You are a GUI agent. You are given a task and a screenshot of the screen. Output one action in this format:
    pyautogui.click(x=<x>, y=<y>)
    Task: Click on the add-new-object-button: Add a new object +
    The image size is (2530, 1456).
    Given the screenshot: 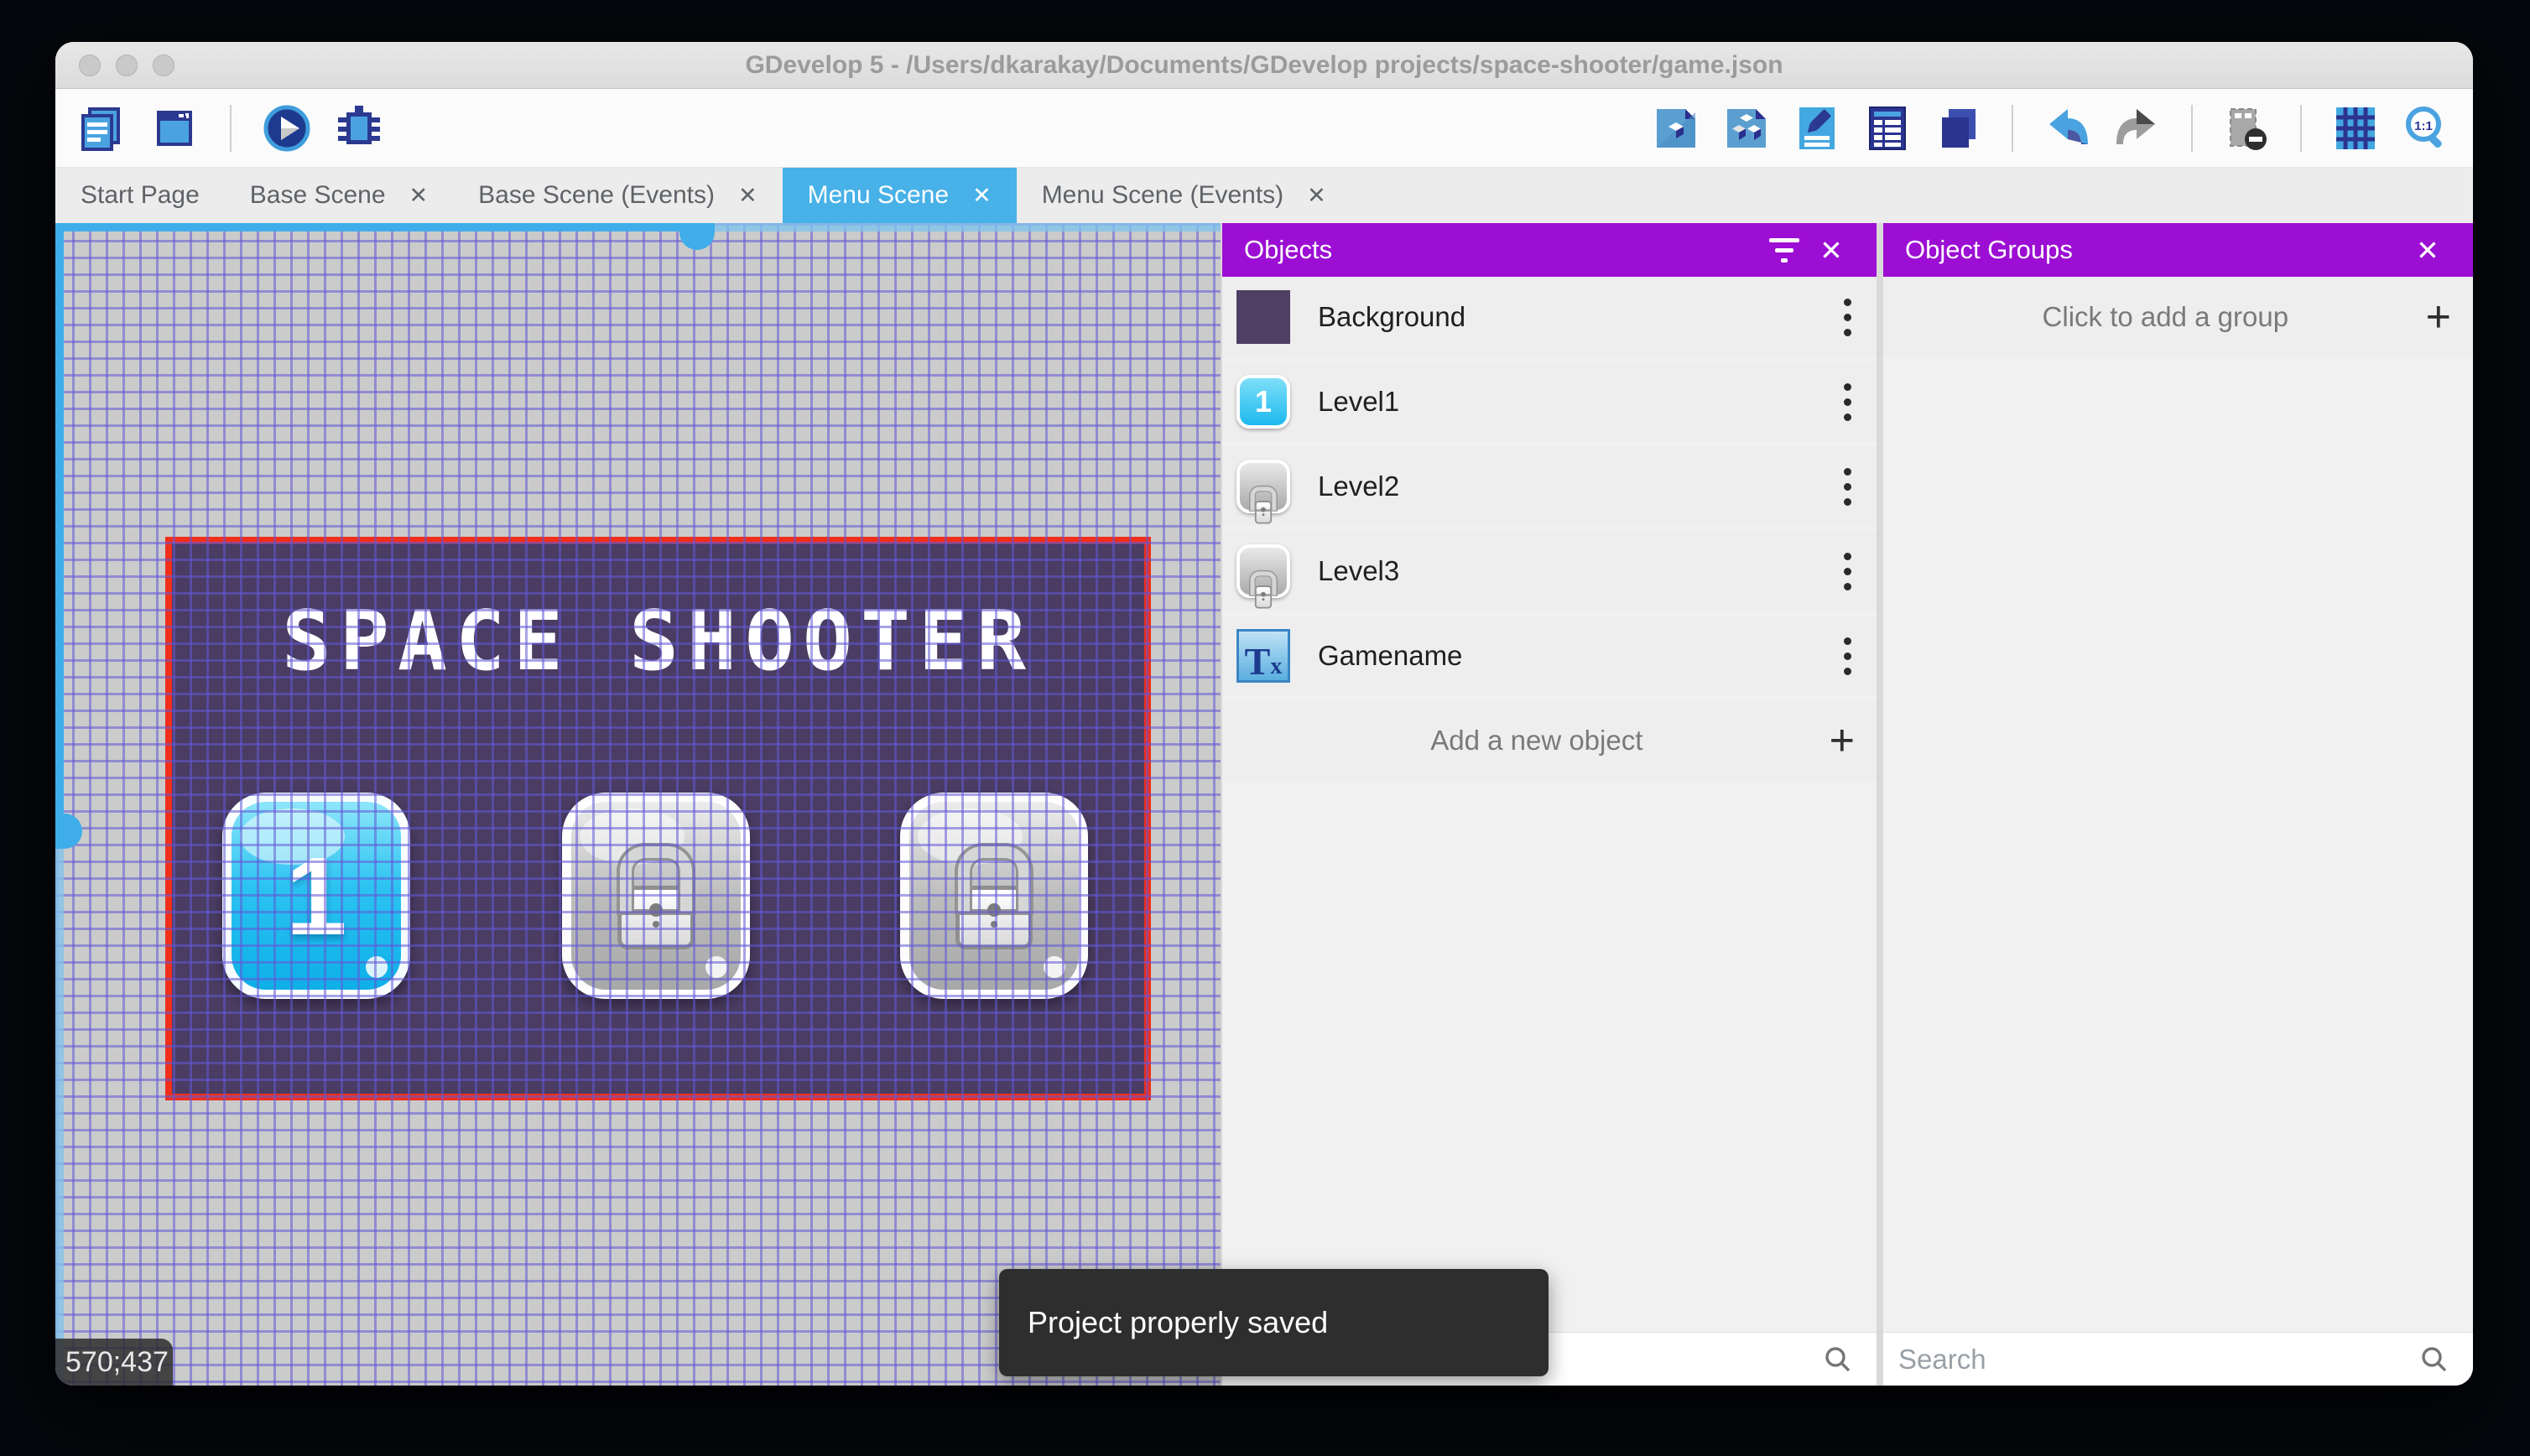 What is the action you would take?
    pyautogui.click(x=1549, y=741)
    